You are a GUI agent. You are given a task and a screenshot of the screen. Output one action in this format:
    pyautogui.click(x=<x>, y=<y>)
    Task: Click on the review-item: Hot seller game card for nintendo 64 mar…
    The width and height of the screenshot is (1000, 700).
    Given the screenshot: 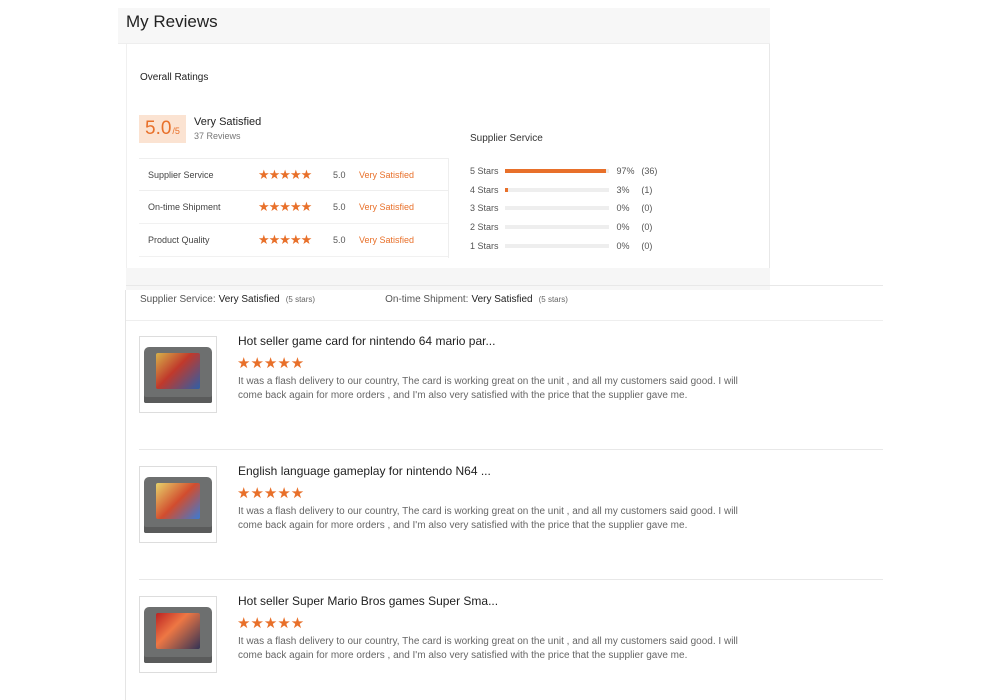 What is the action you would take?
    pyautogui.click(x=511, y=385)
    